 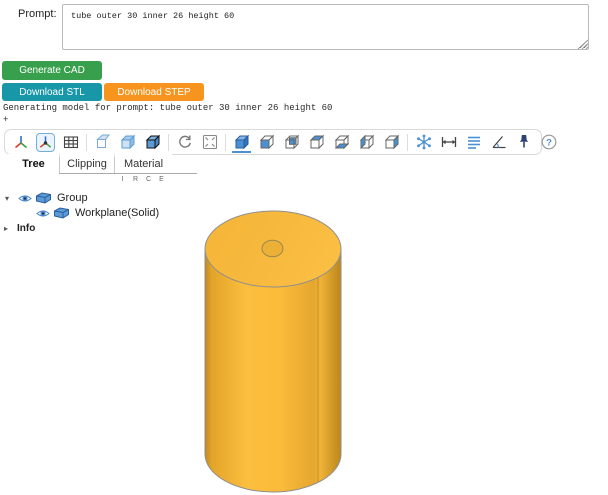 I want to click on axes-icon, so click(x=20, y=142).